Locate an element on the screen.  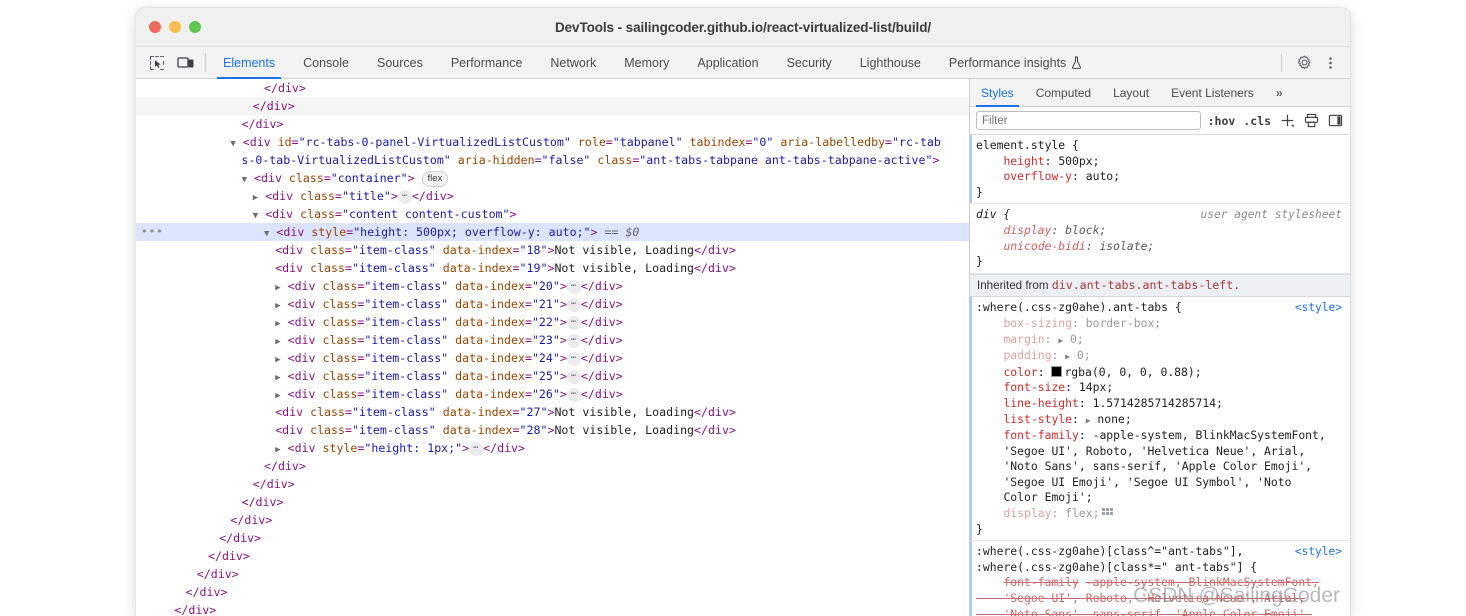
tab-performance-insights: Performance insights is located at coordinates (1015, 62).